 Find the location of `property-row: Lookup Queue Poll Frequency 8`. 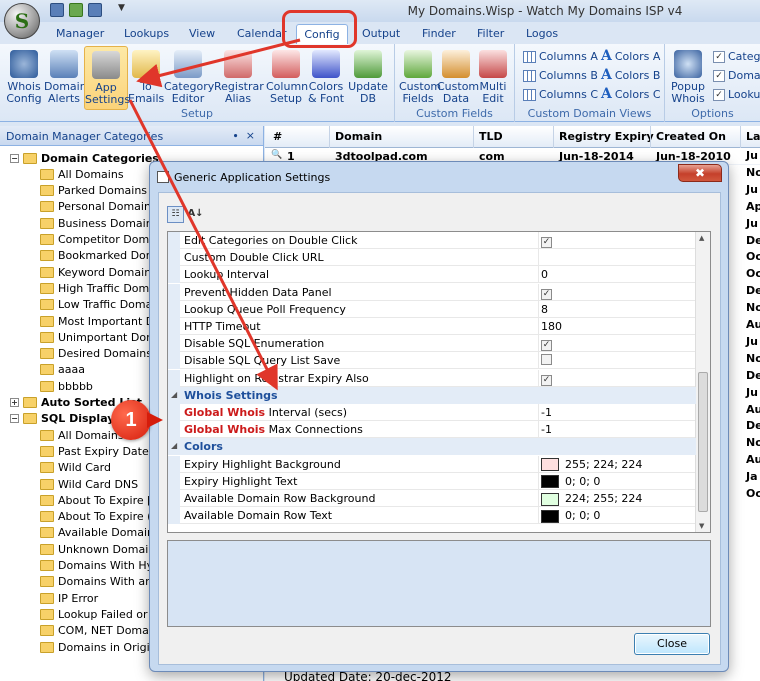

property-row: Lookup Queue Poll Frequency 8 is located at coordinates (432, 309).